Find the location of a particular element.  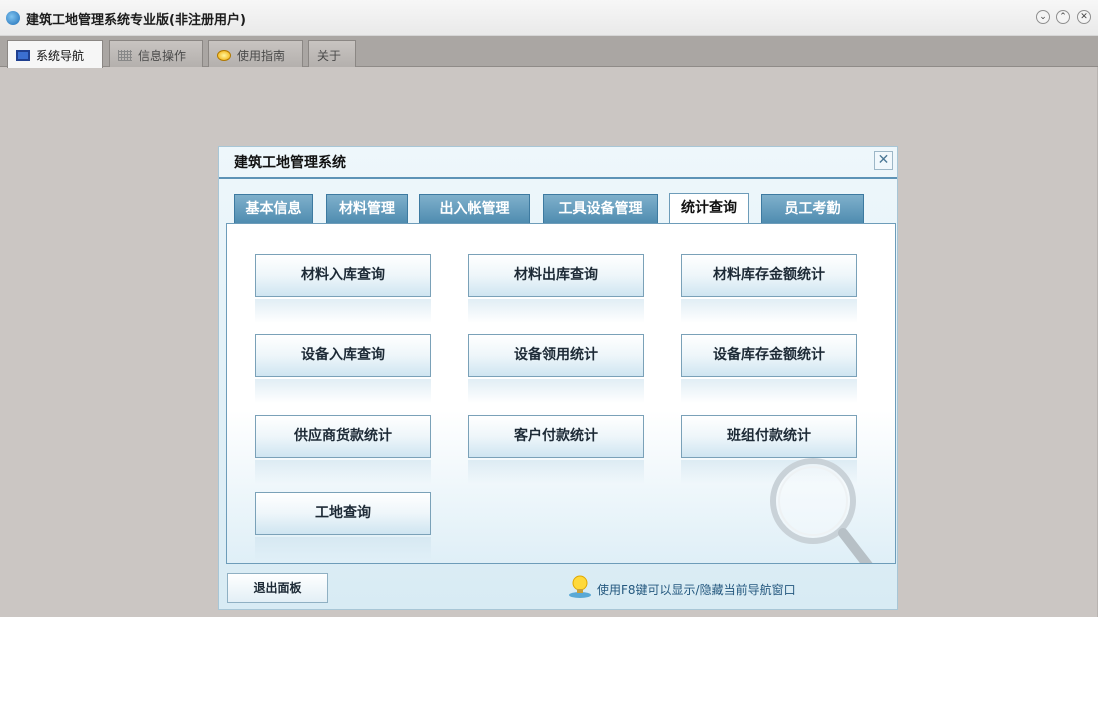

tab-label: 使用指南 is located at coordinates (261, 56).